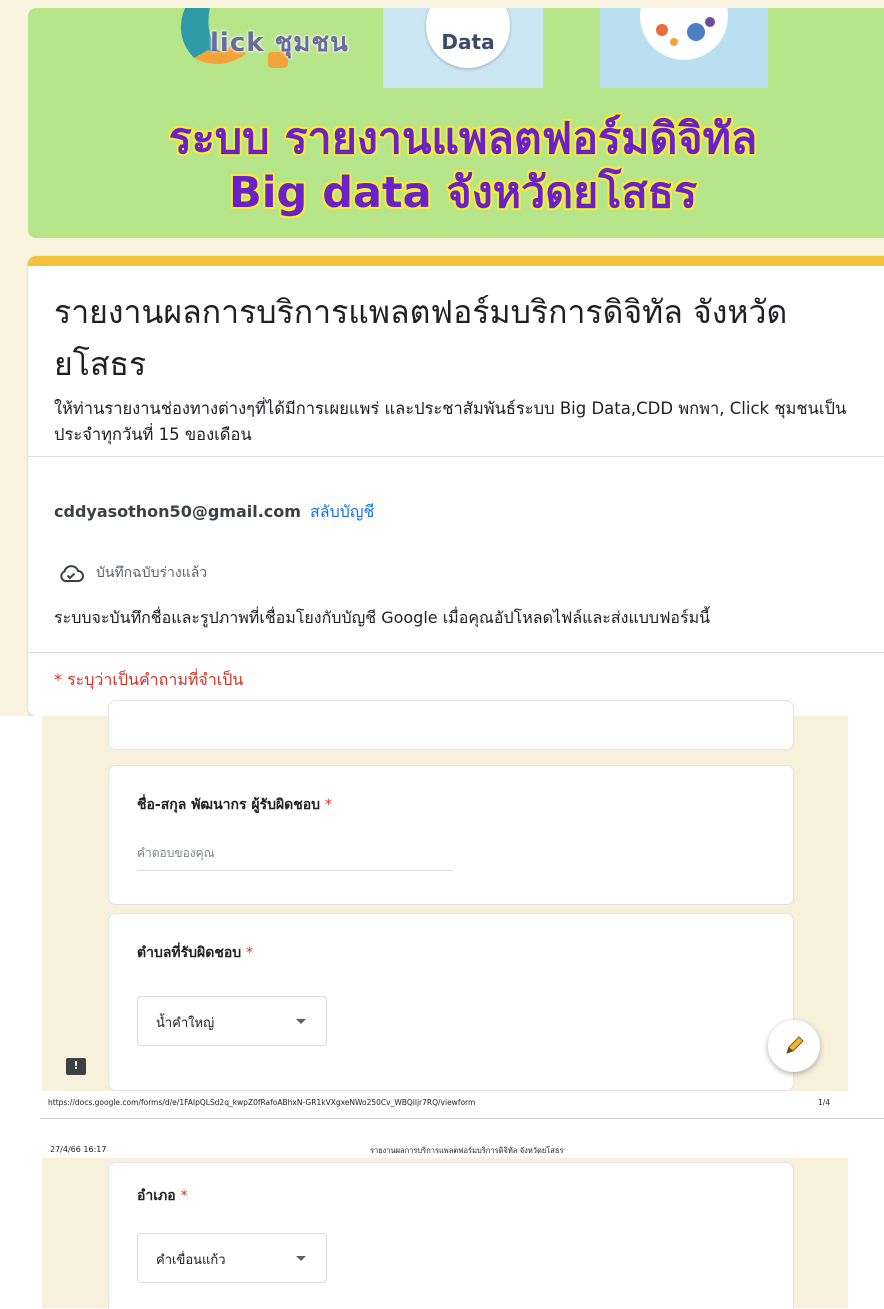  I want to click on subdistrict-dropdown: น้ำคำใหญ่, so click(232, 1021).